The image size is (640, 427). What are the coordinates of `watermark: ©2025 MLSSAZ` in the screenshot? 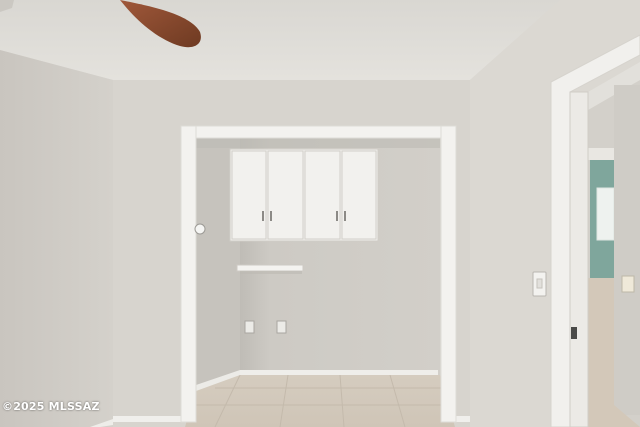 It's located at (51, 406).